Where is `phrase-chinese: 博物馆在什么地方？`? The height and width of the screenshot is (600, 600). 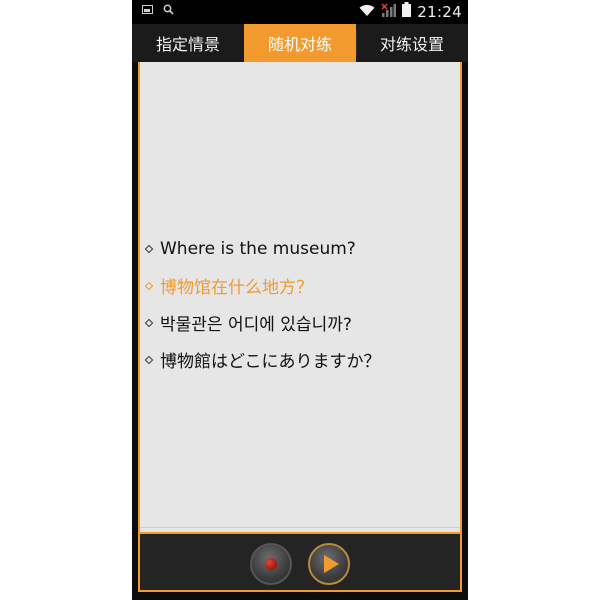 phrase-chinese: 博物馆在什么地方？ is located at coordinates (300, 285).